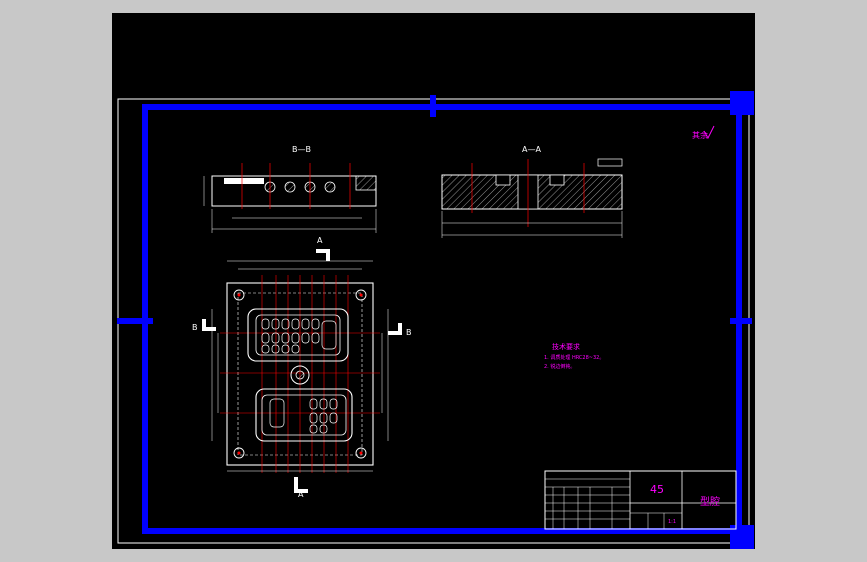 The width and height of the screenshot is (867, 562). Describe the element at coordinates (741, 321) in the screenshot. I see `center-mark-right` at that location.